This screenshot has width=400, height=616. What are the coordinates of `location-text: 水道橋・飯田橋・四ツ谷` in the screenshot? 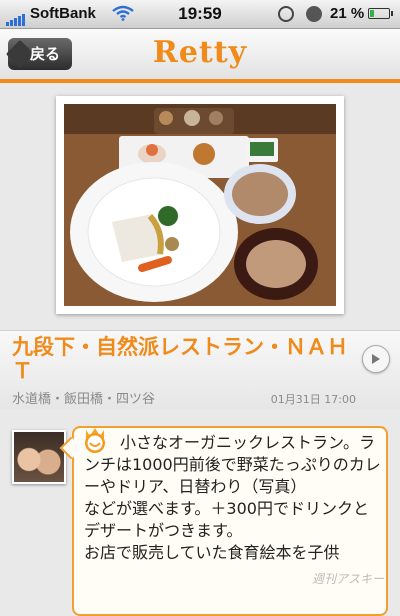 It's located at (84, 399).